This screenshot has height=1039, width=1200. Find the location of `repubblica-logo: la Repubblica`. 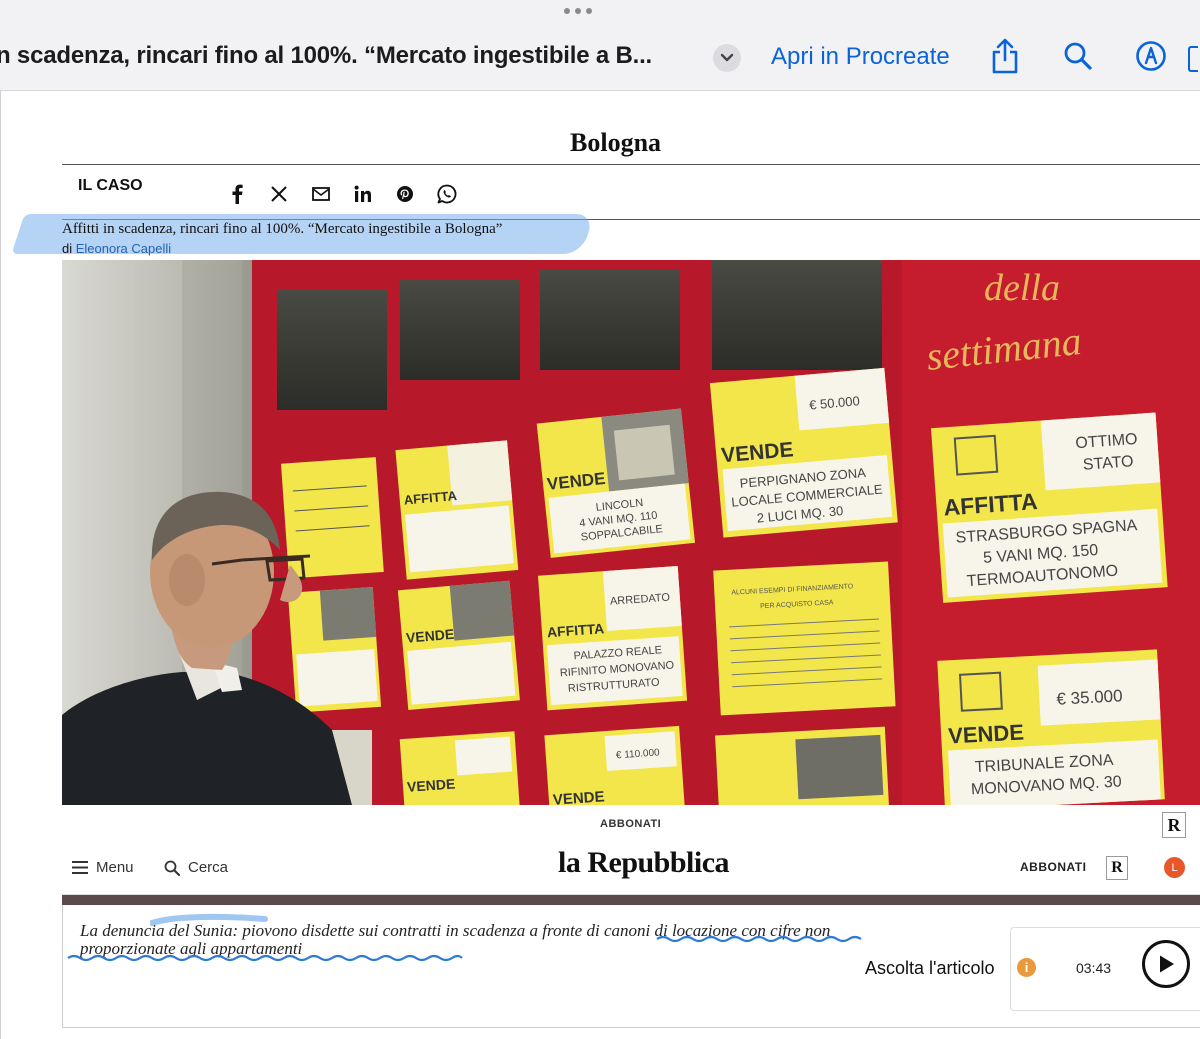

repubblica-logo: la Repubblica is located at coordinates (644, 863).